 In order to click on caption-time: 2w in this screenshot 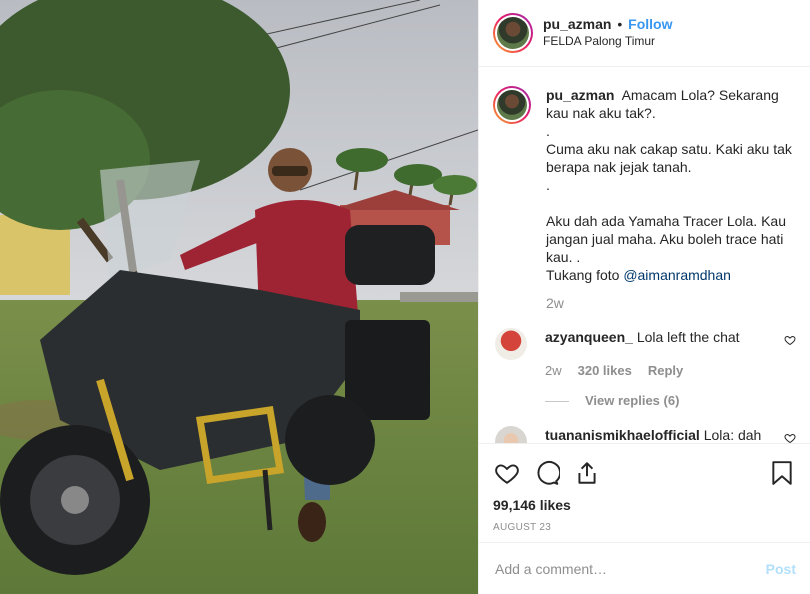, I will do `click(671, 303)`.